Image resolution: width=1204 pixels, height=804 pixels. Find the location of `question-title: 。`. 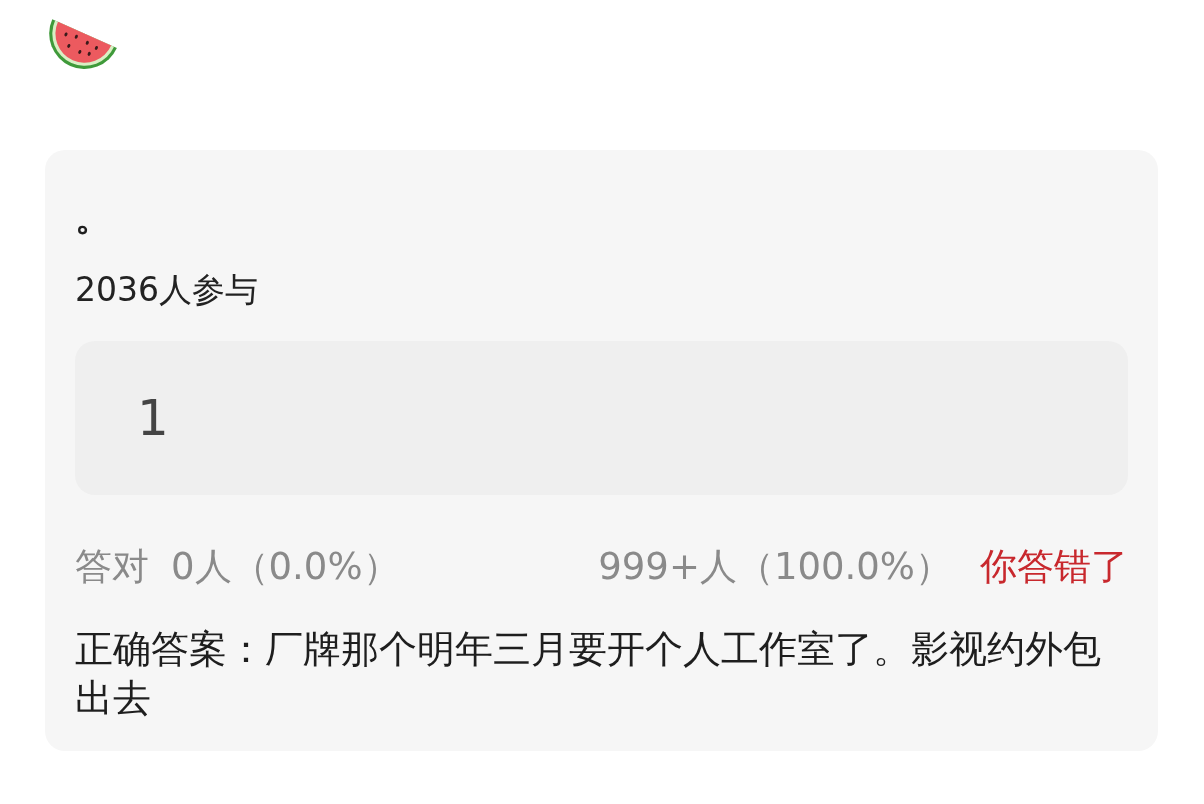

question-title: 。 is located at coordinates (93, 218).